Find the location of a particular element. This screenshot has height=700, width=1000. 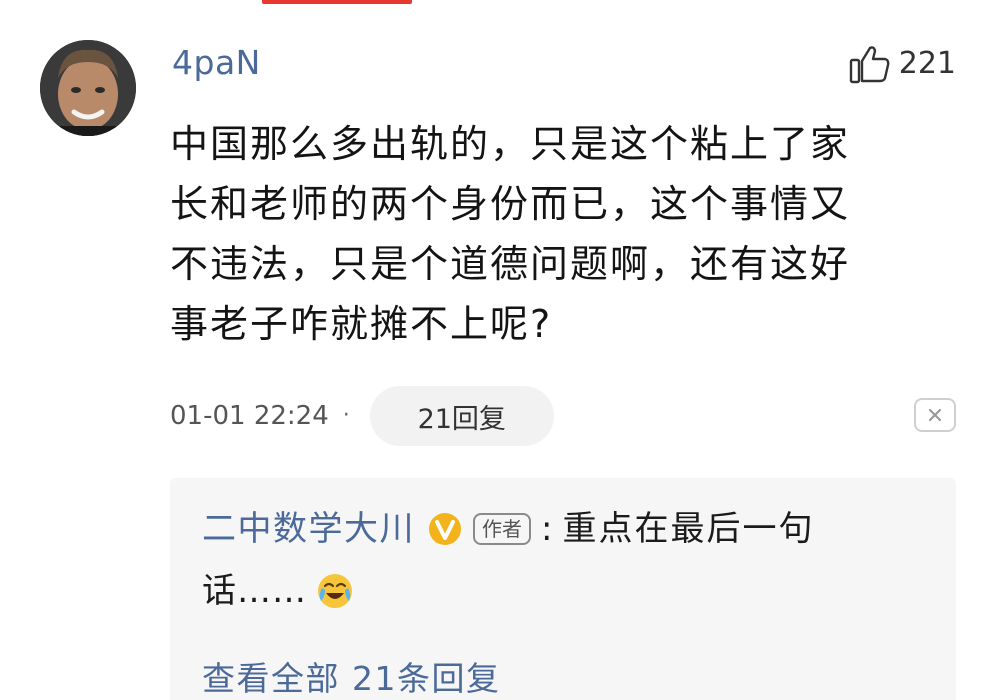

reply-author: 二中数学大川 is located at coordinates (308, 529).